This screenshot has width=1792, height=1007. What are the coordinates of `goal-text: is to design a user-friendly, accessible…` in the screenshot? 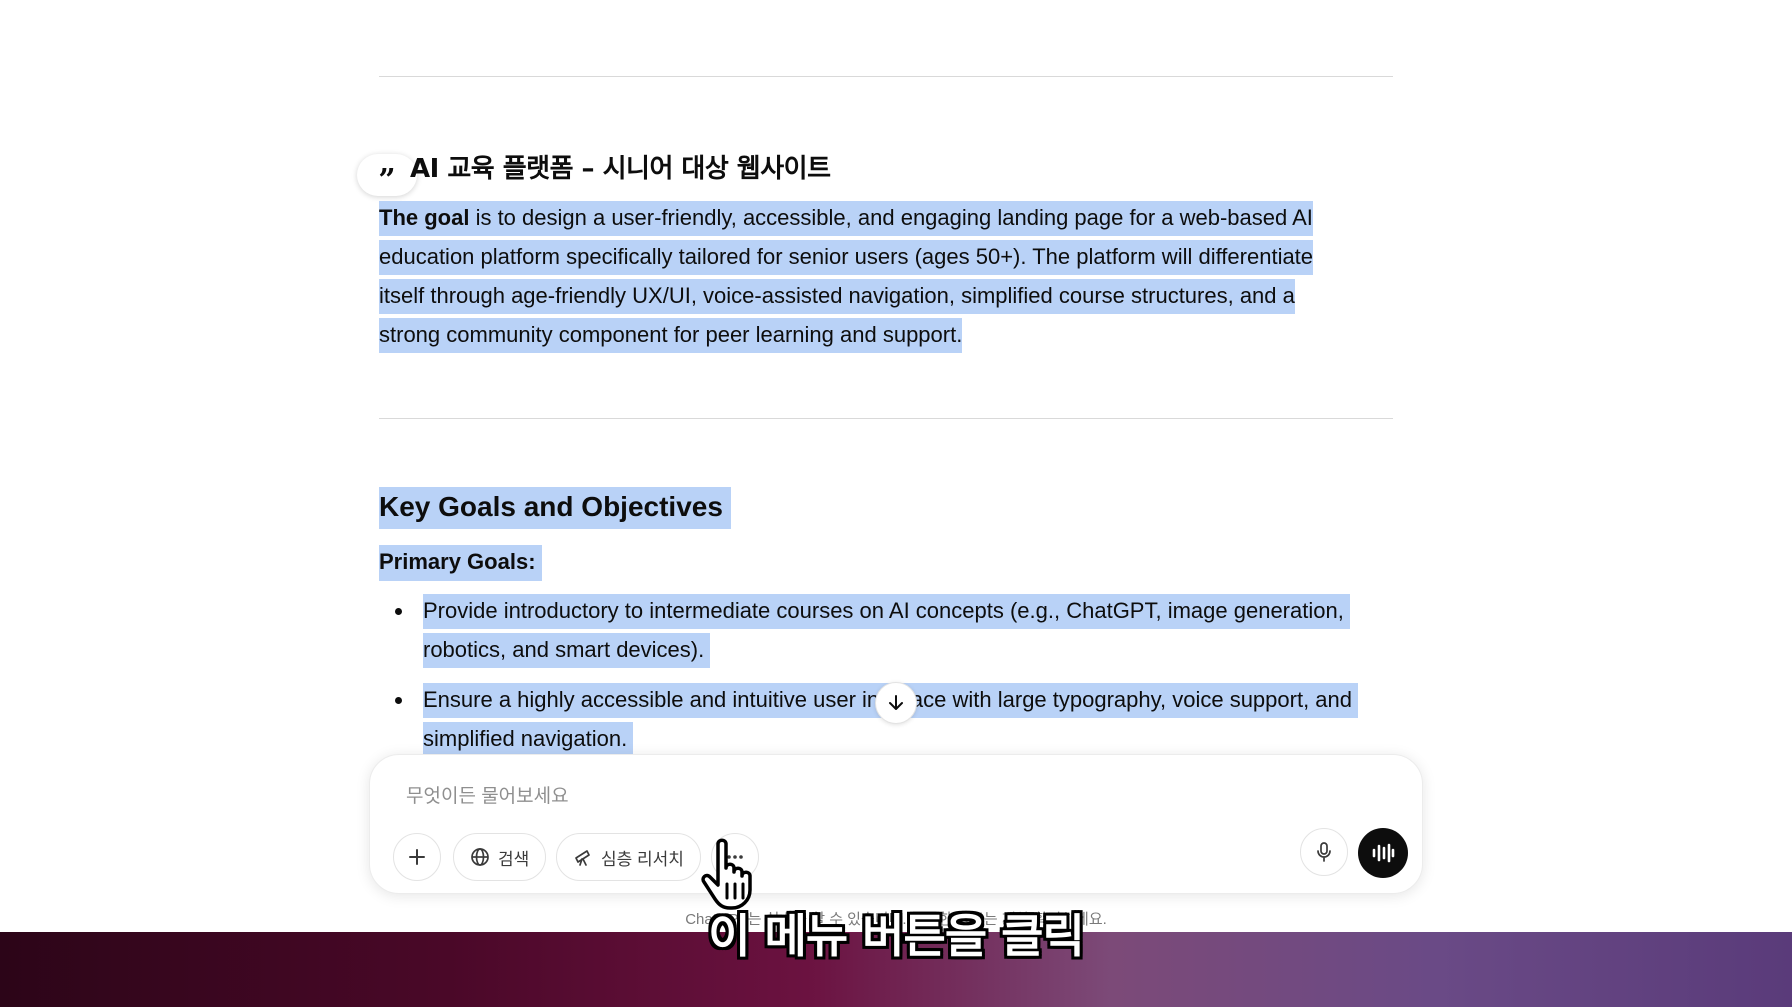 It's located at (846, 276).